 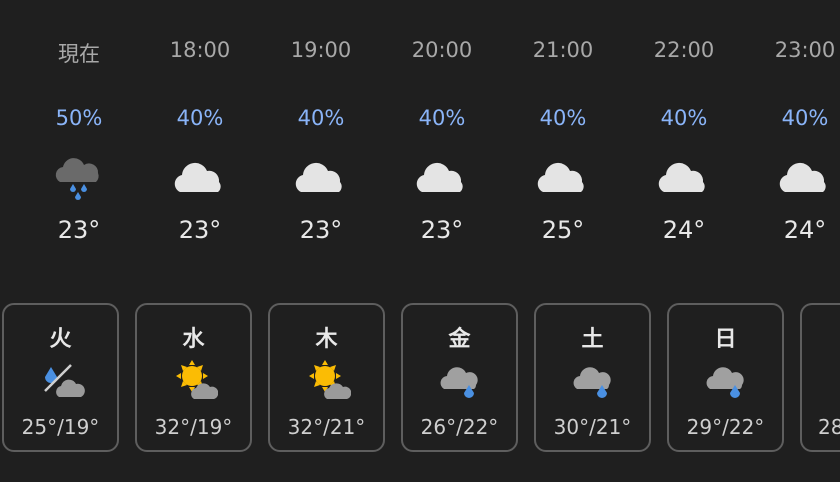 I want to click on hour-time: 21:00, so click(x=563, y=50).